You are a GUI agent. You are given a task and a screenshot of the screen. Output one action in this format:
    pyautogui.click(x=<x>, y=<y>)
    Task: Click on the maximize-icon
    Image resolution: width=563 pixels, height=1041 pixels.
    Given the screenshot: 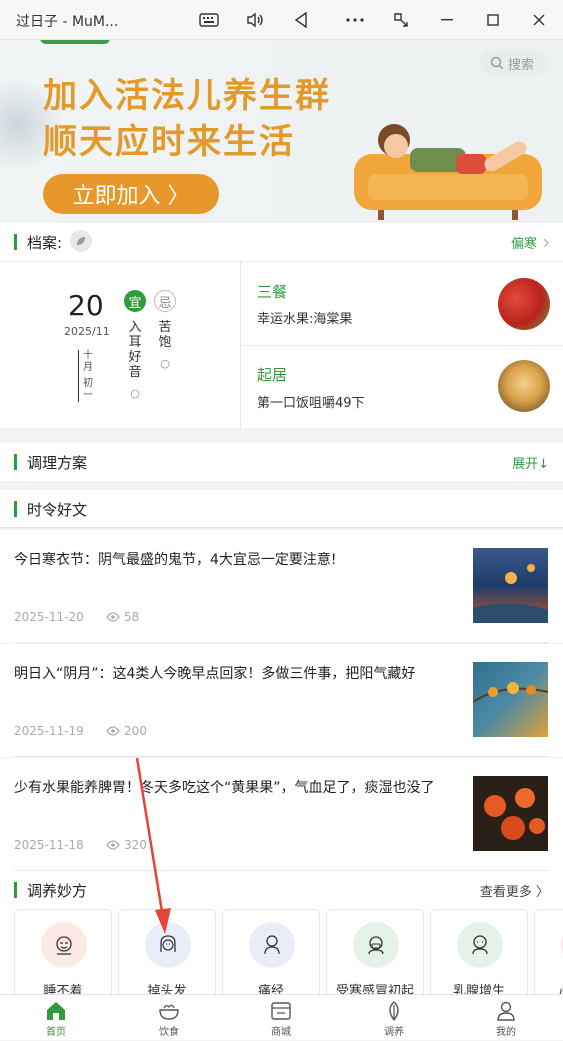 What is the action you would take?
    pyautogui.click(x=493, y=20)
    